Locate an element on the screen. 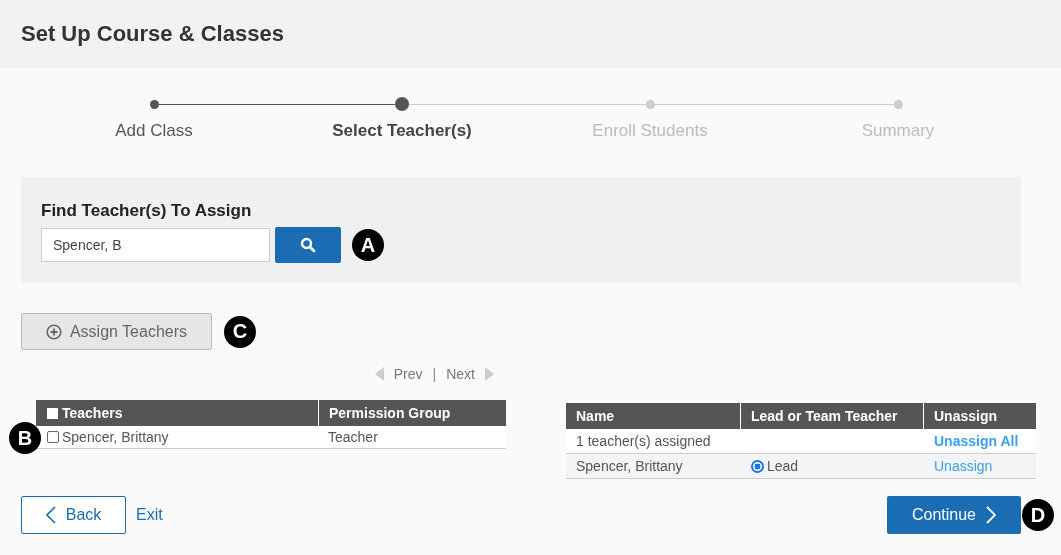 The image size is (1061, 555). continue-button: Continue is located at coordinates (954, 515).